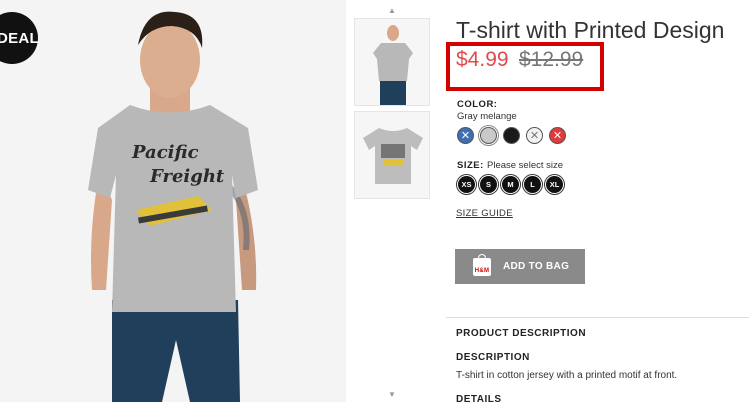 The image size is (749, 402). I want to click on sale-price: $4.99, so click(482, 59).